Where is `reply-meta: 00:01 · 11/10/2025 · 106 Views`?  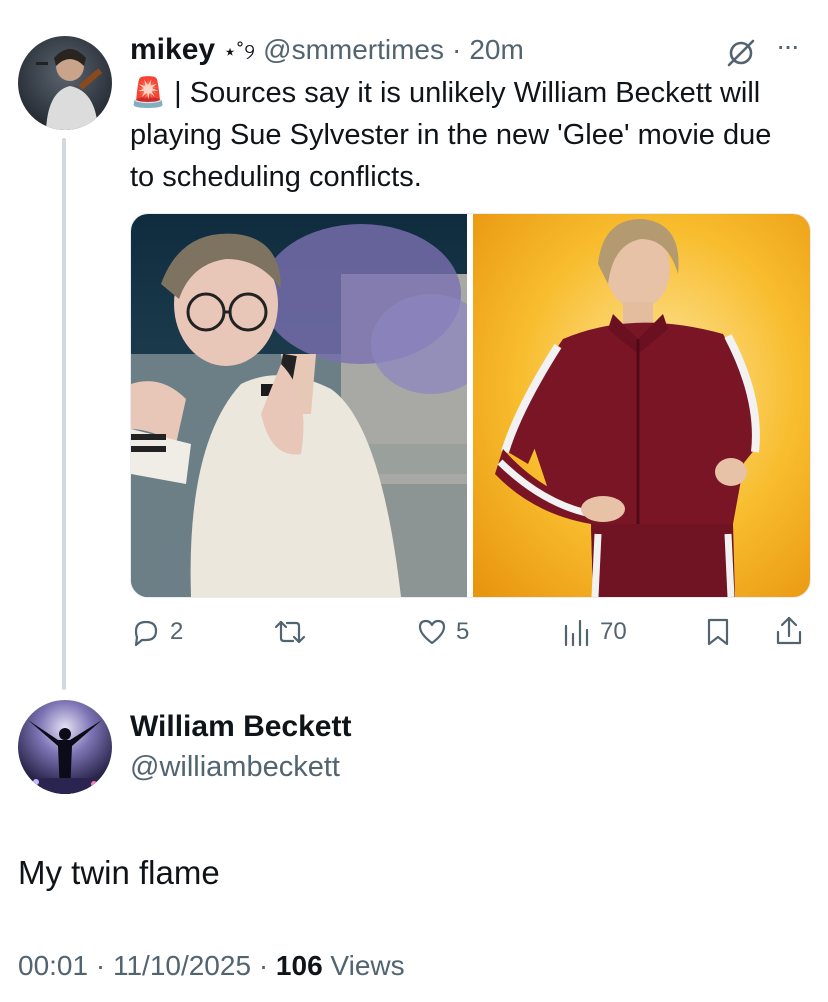 reply-meta: 00:01 · 11/10/2025 · 106 Views is located at coordinates (211, 966).